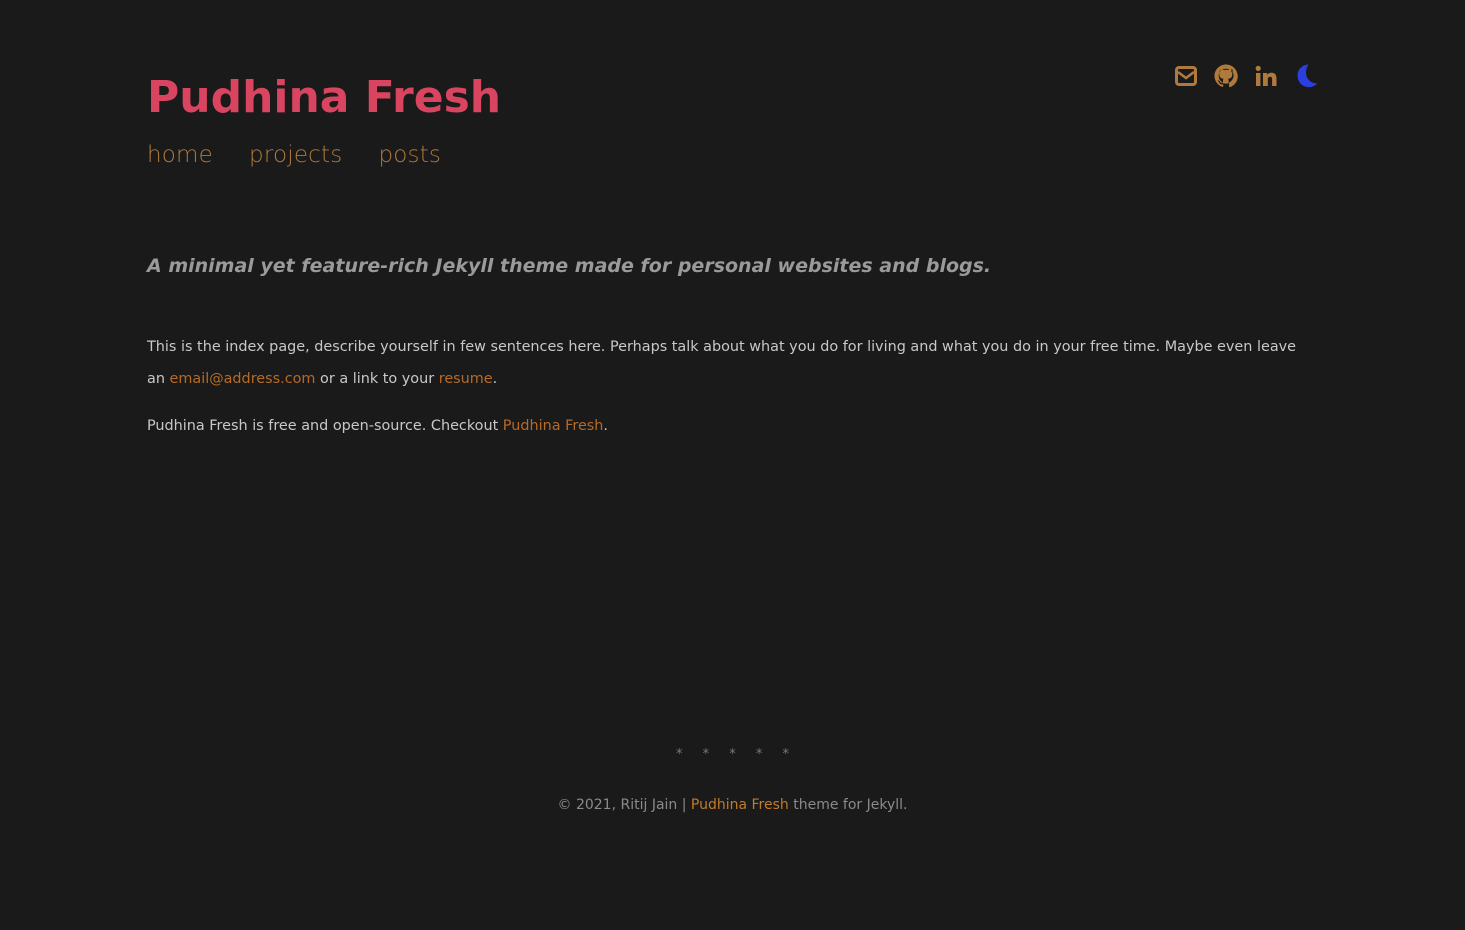  What do you see at coordinates (1186, 76) in the screenshot?
I see `envelope-icon` at bounding box center [1186, 76].